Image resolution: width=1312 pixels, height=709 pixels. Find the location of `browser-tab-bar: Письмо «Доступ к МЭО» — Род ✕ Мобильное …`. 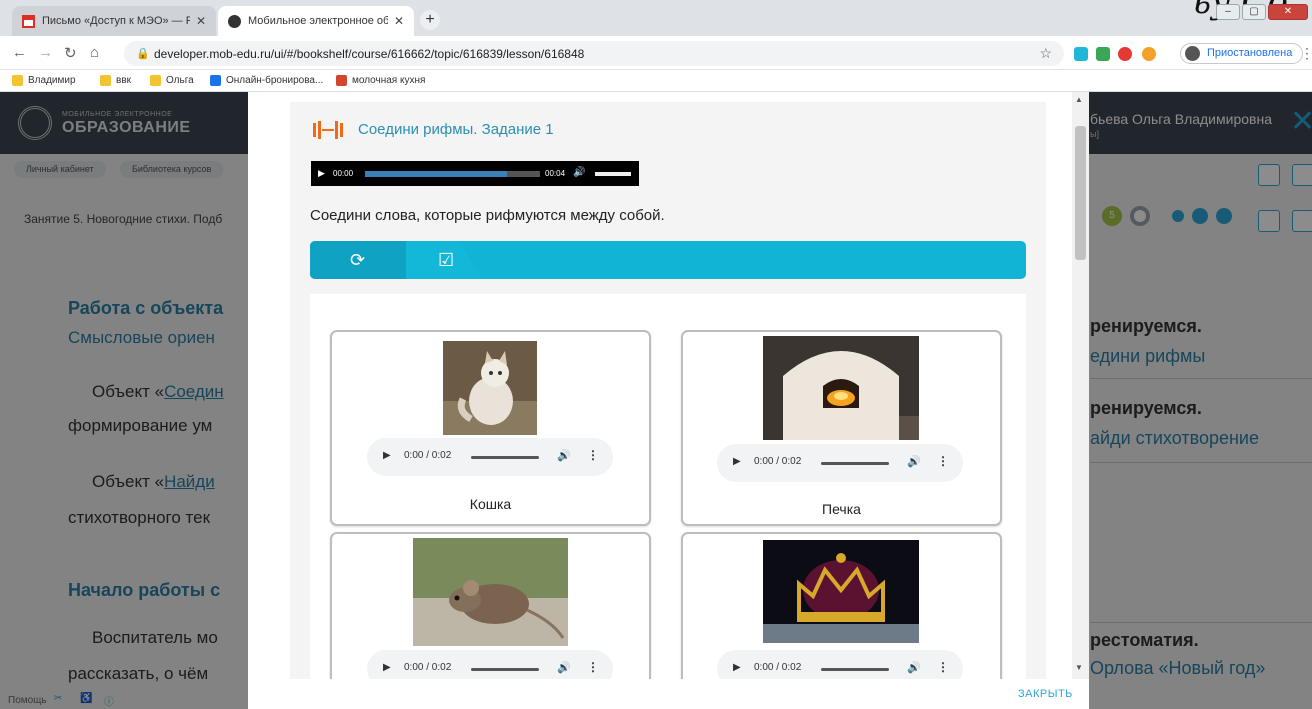

browser-tab-bar: Письмо «Доступ к МЭО» — Род ✕ Мобильное … is located at coordinates (656, 18).